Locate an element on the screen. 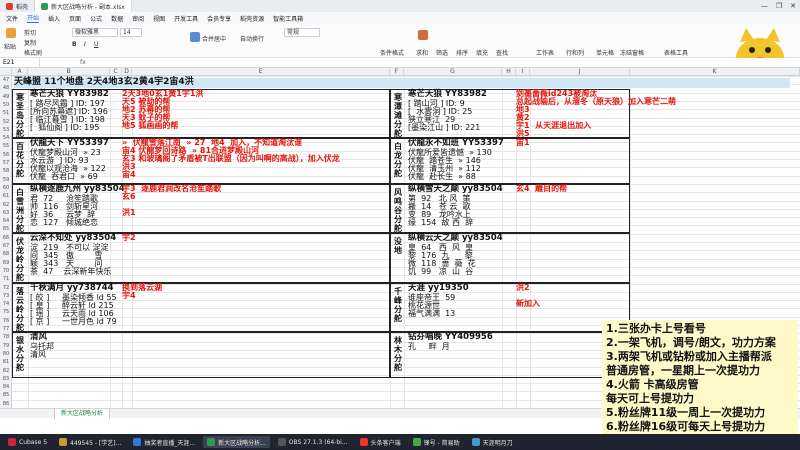  territory-label: 落 云 岭 分 舵 is located at coordinates (20, 309).